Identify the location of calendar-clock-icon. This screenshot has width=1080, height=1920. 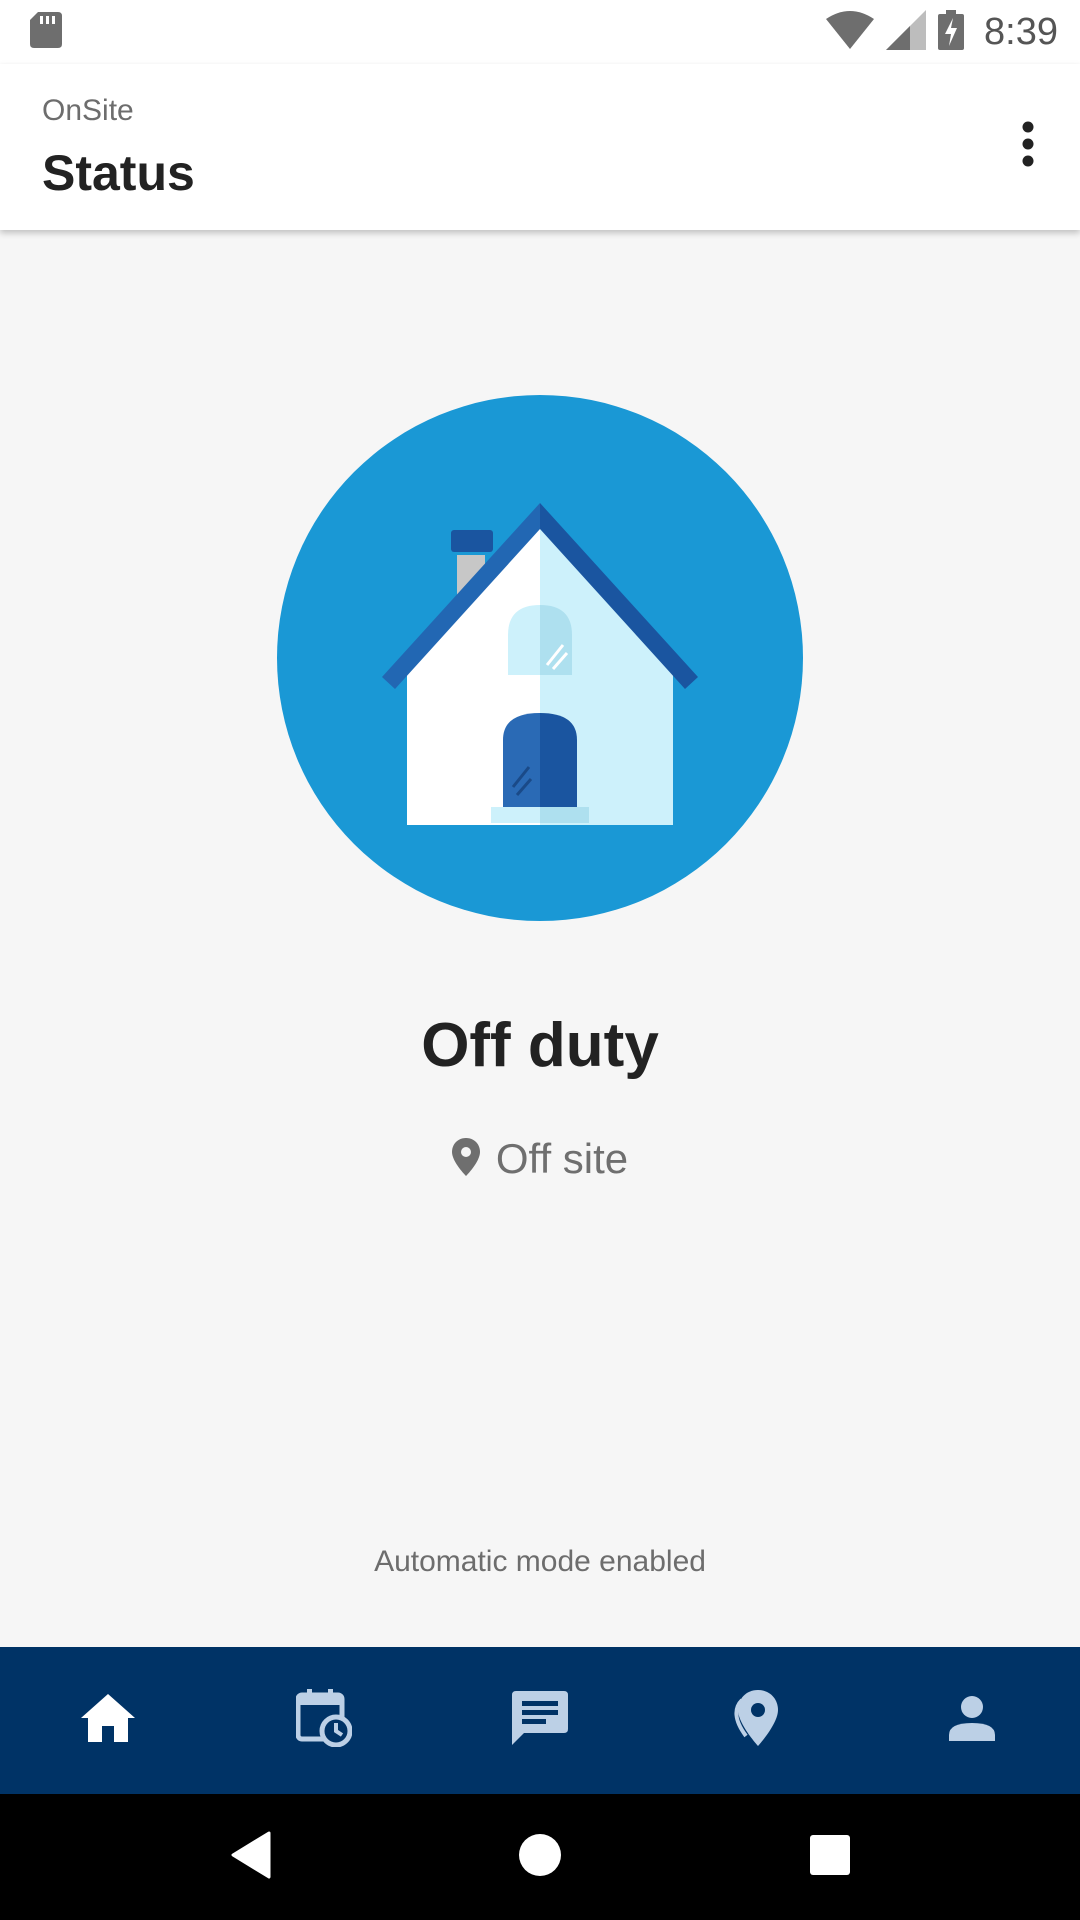
(324, 1720).